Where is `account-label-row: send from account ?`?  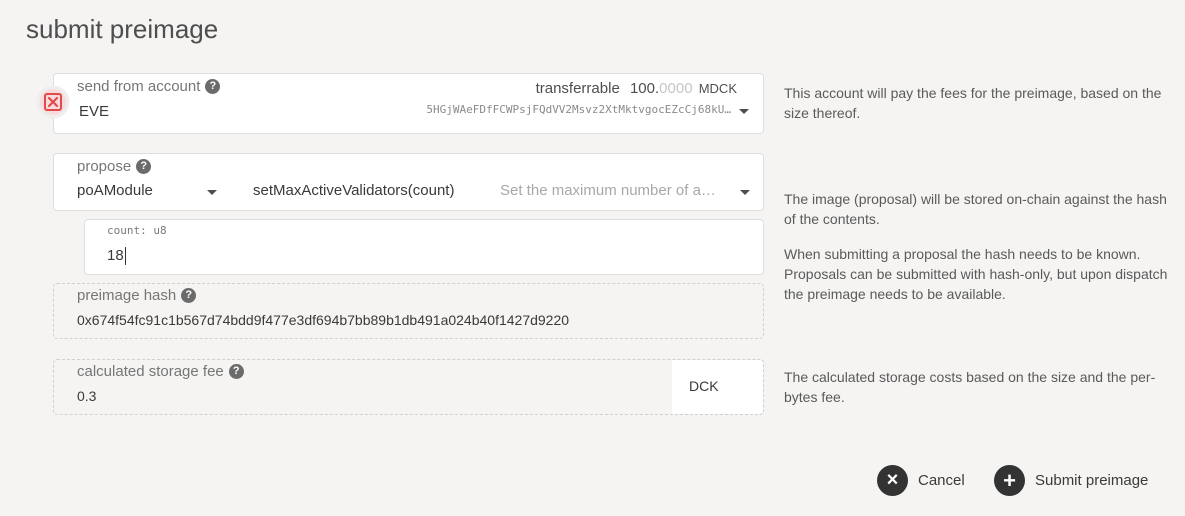 account-label-row: send from account ? is located at coordinates (149, 86).